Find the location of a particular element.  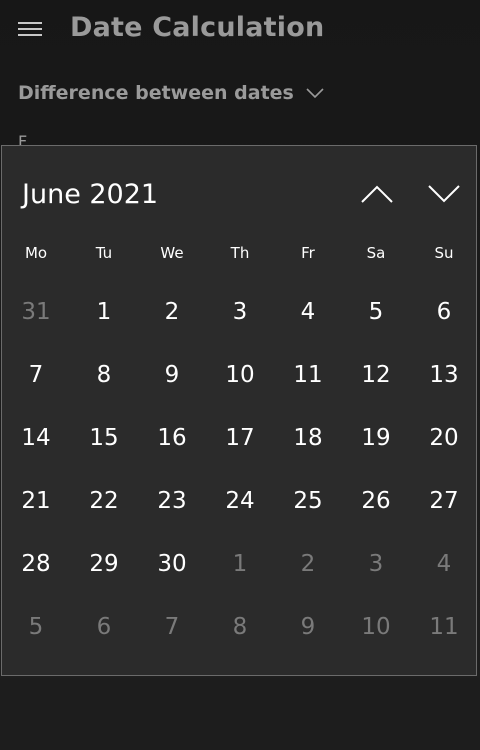

calendar-day: 21 is located at coordinates (36, 501).